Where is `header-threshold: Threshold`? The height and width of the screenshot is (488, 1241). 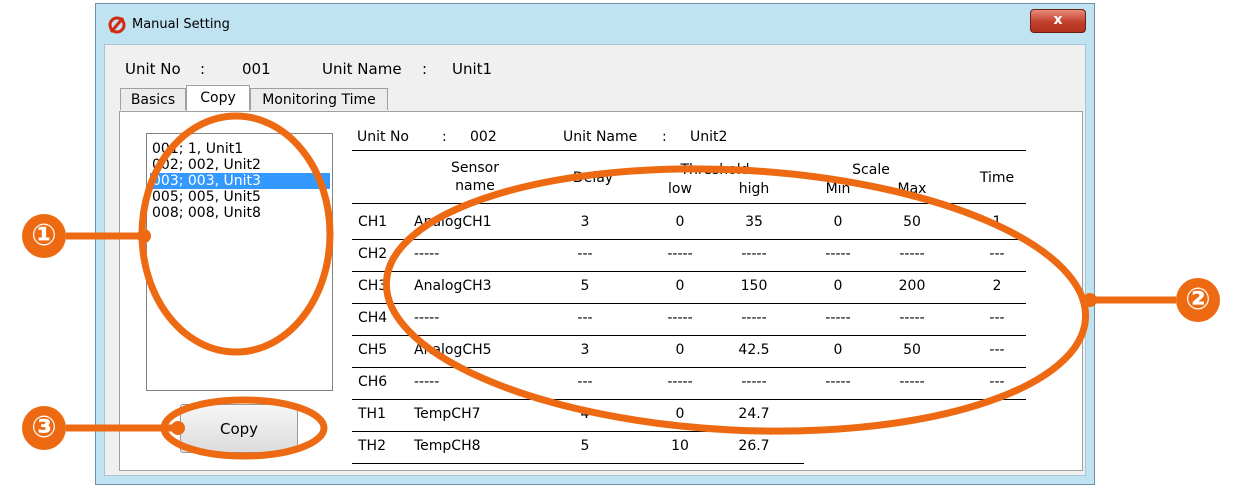
header-threshold: Threshold is located at coordinates (715, 170).